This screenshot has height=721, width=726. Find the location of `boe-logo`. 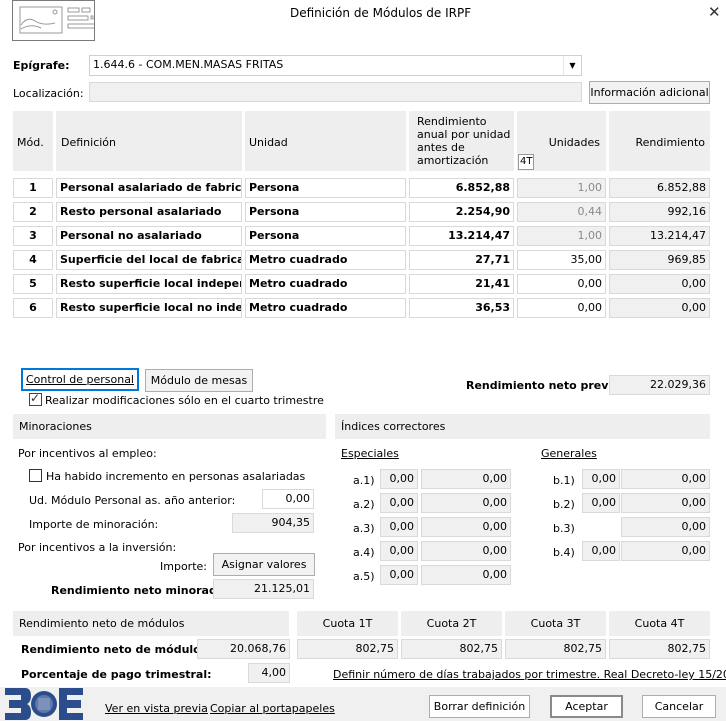

boe-logo is located at coordinates (44, 704).